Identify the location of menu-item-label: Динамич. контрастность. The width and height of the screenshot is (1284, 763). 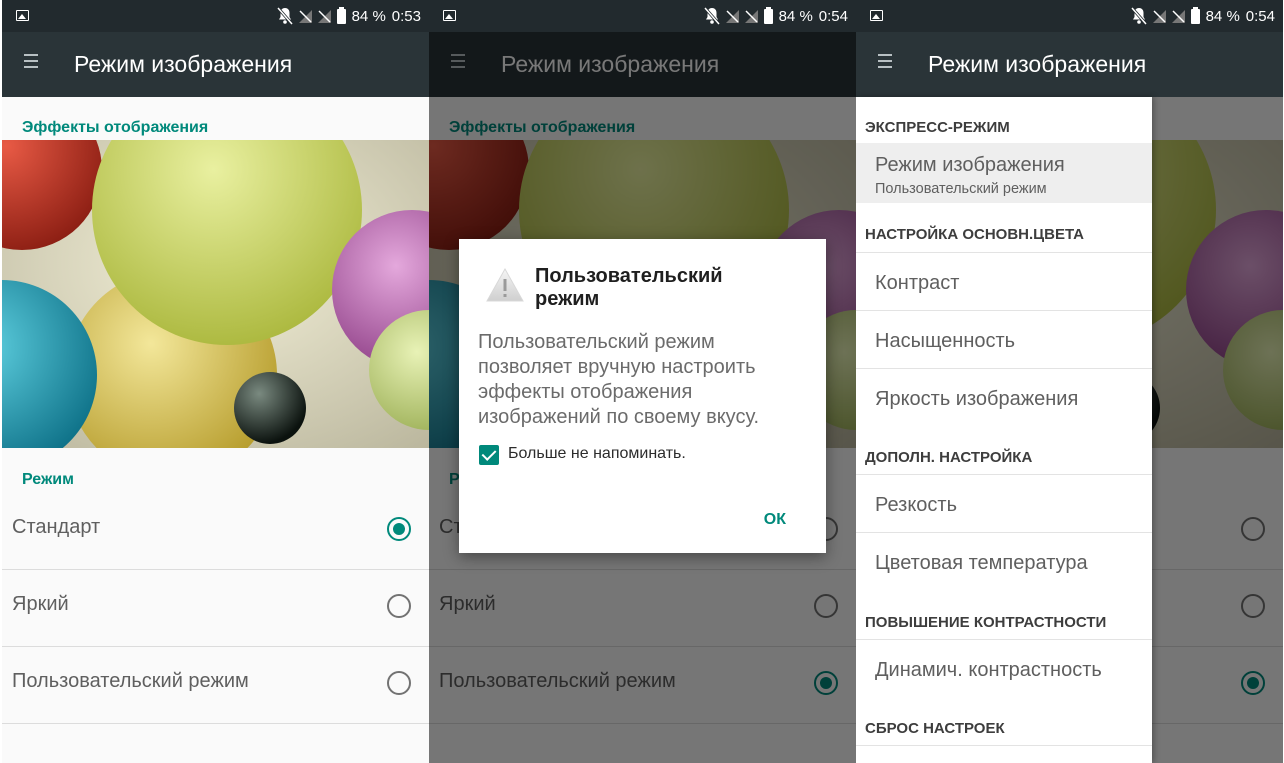
(988, 670).